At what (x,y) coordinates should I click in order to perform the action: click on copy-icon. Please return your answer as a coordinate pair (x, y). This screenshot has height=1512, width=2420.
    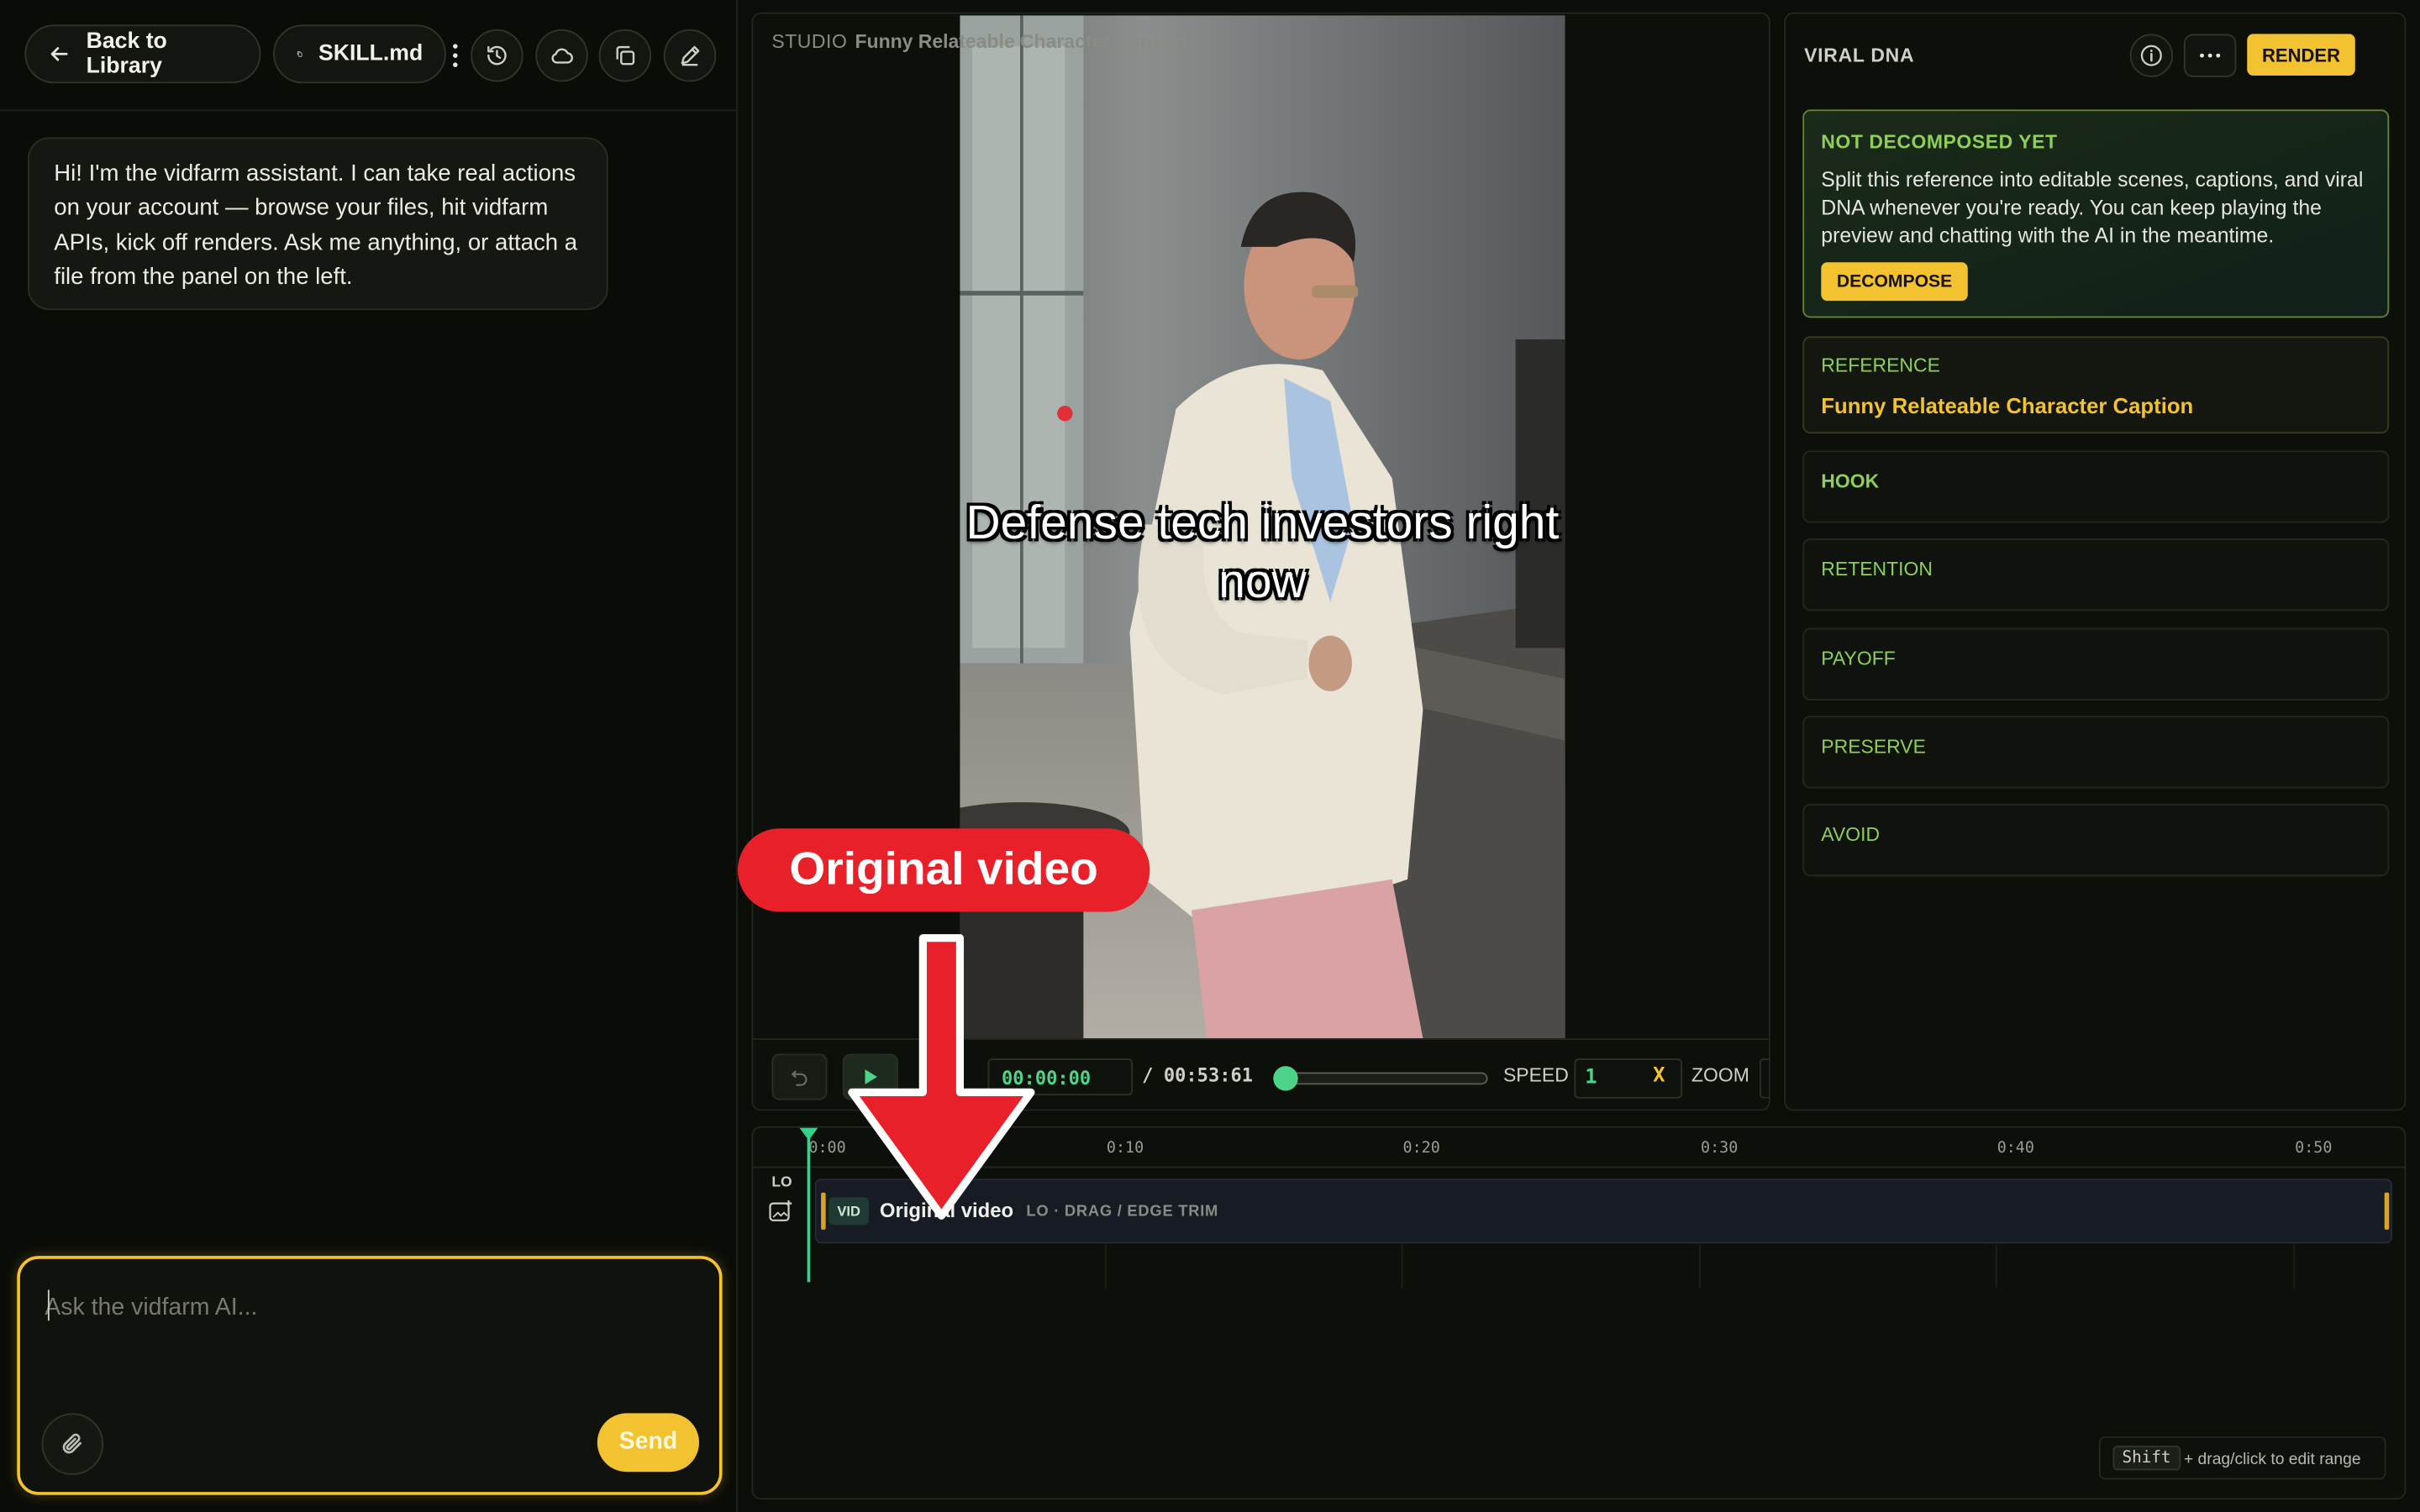
    Looking at the image, I should click on (626, 55).